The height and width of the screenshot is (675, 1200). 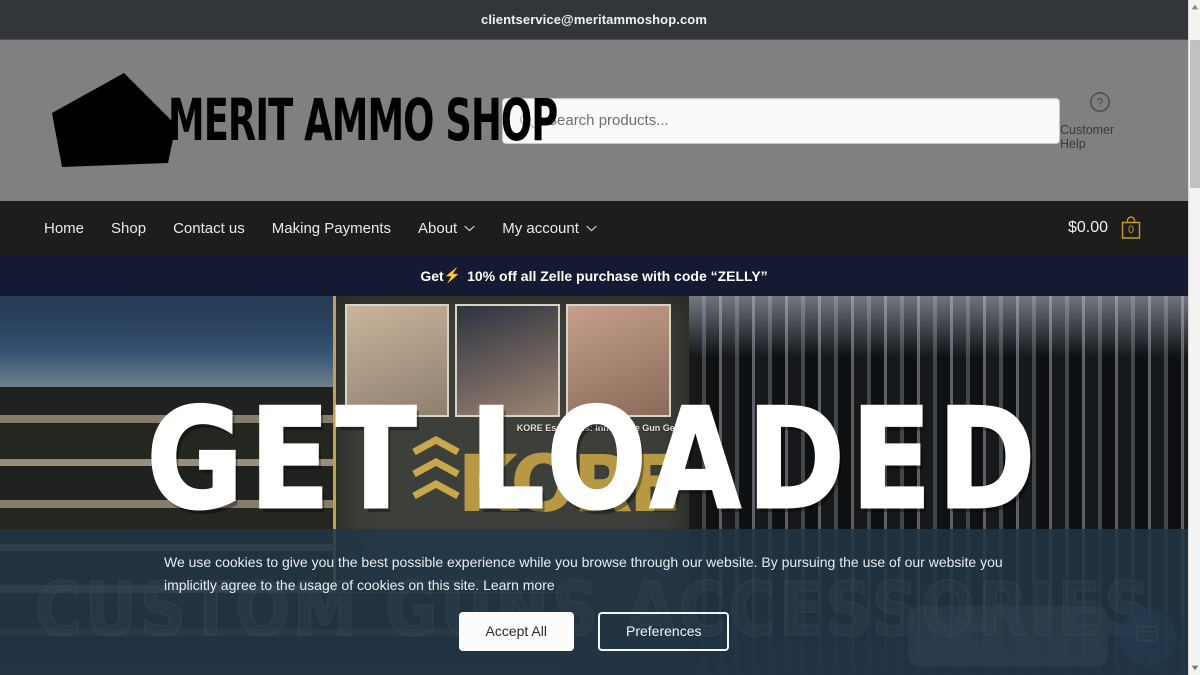 I want to click on nav-item-home: Home, so click(x=64, y=228).